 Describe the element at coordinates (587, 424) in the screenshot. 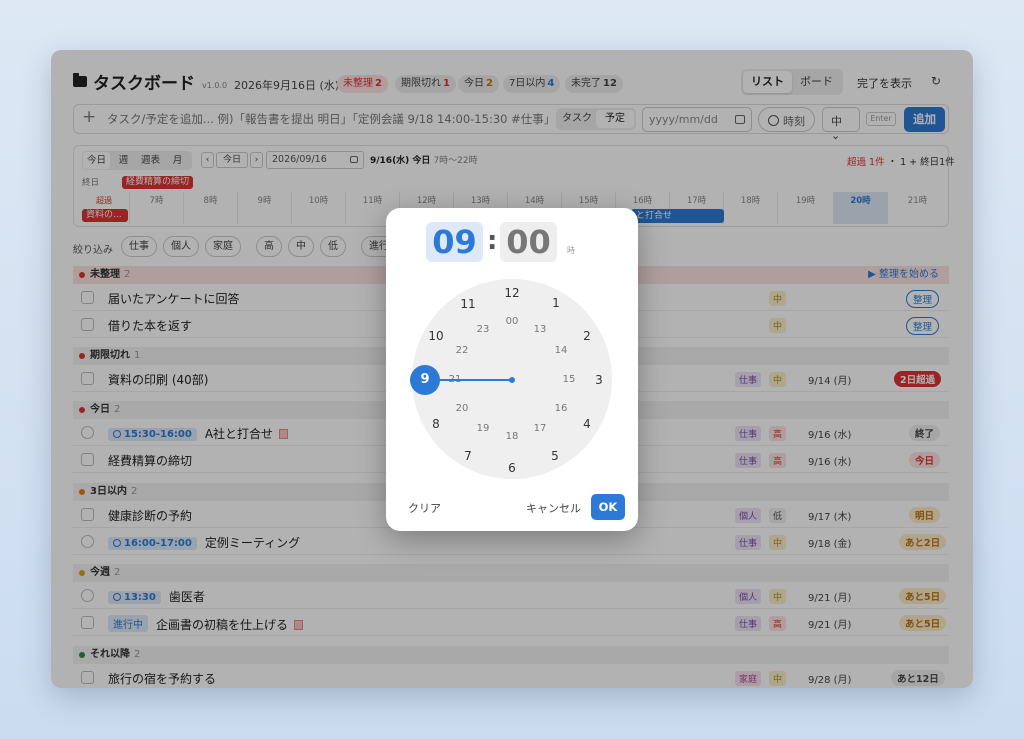

I see `hour-option: 4` at that location.